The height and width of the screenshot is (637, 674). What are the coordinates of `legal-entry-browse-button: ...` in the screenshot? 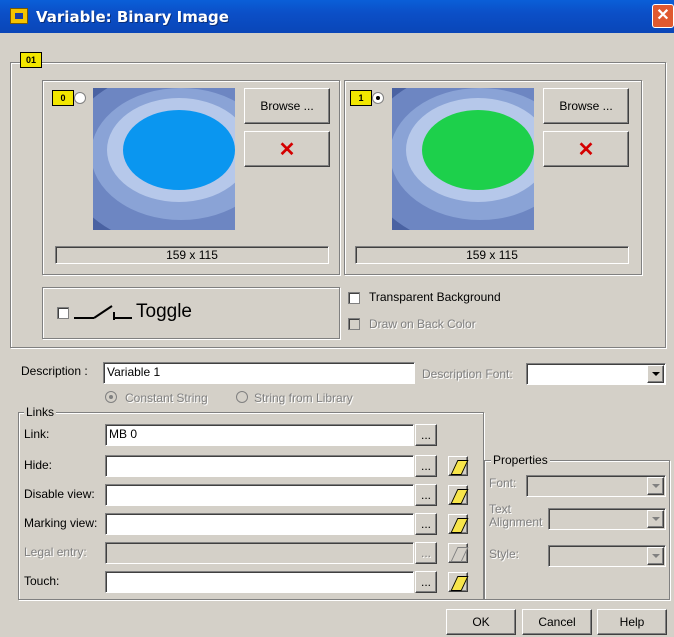 It's located at (426, 553).